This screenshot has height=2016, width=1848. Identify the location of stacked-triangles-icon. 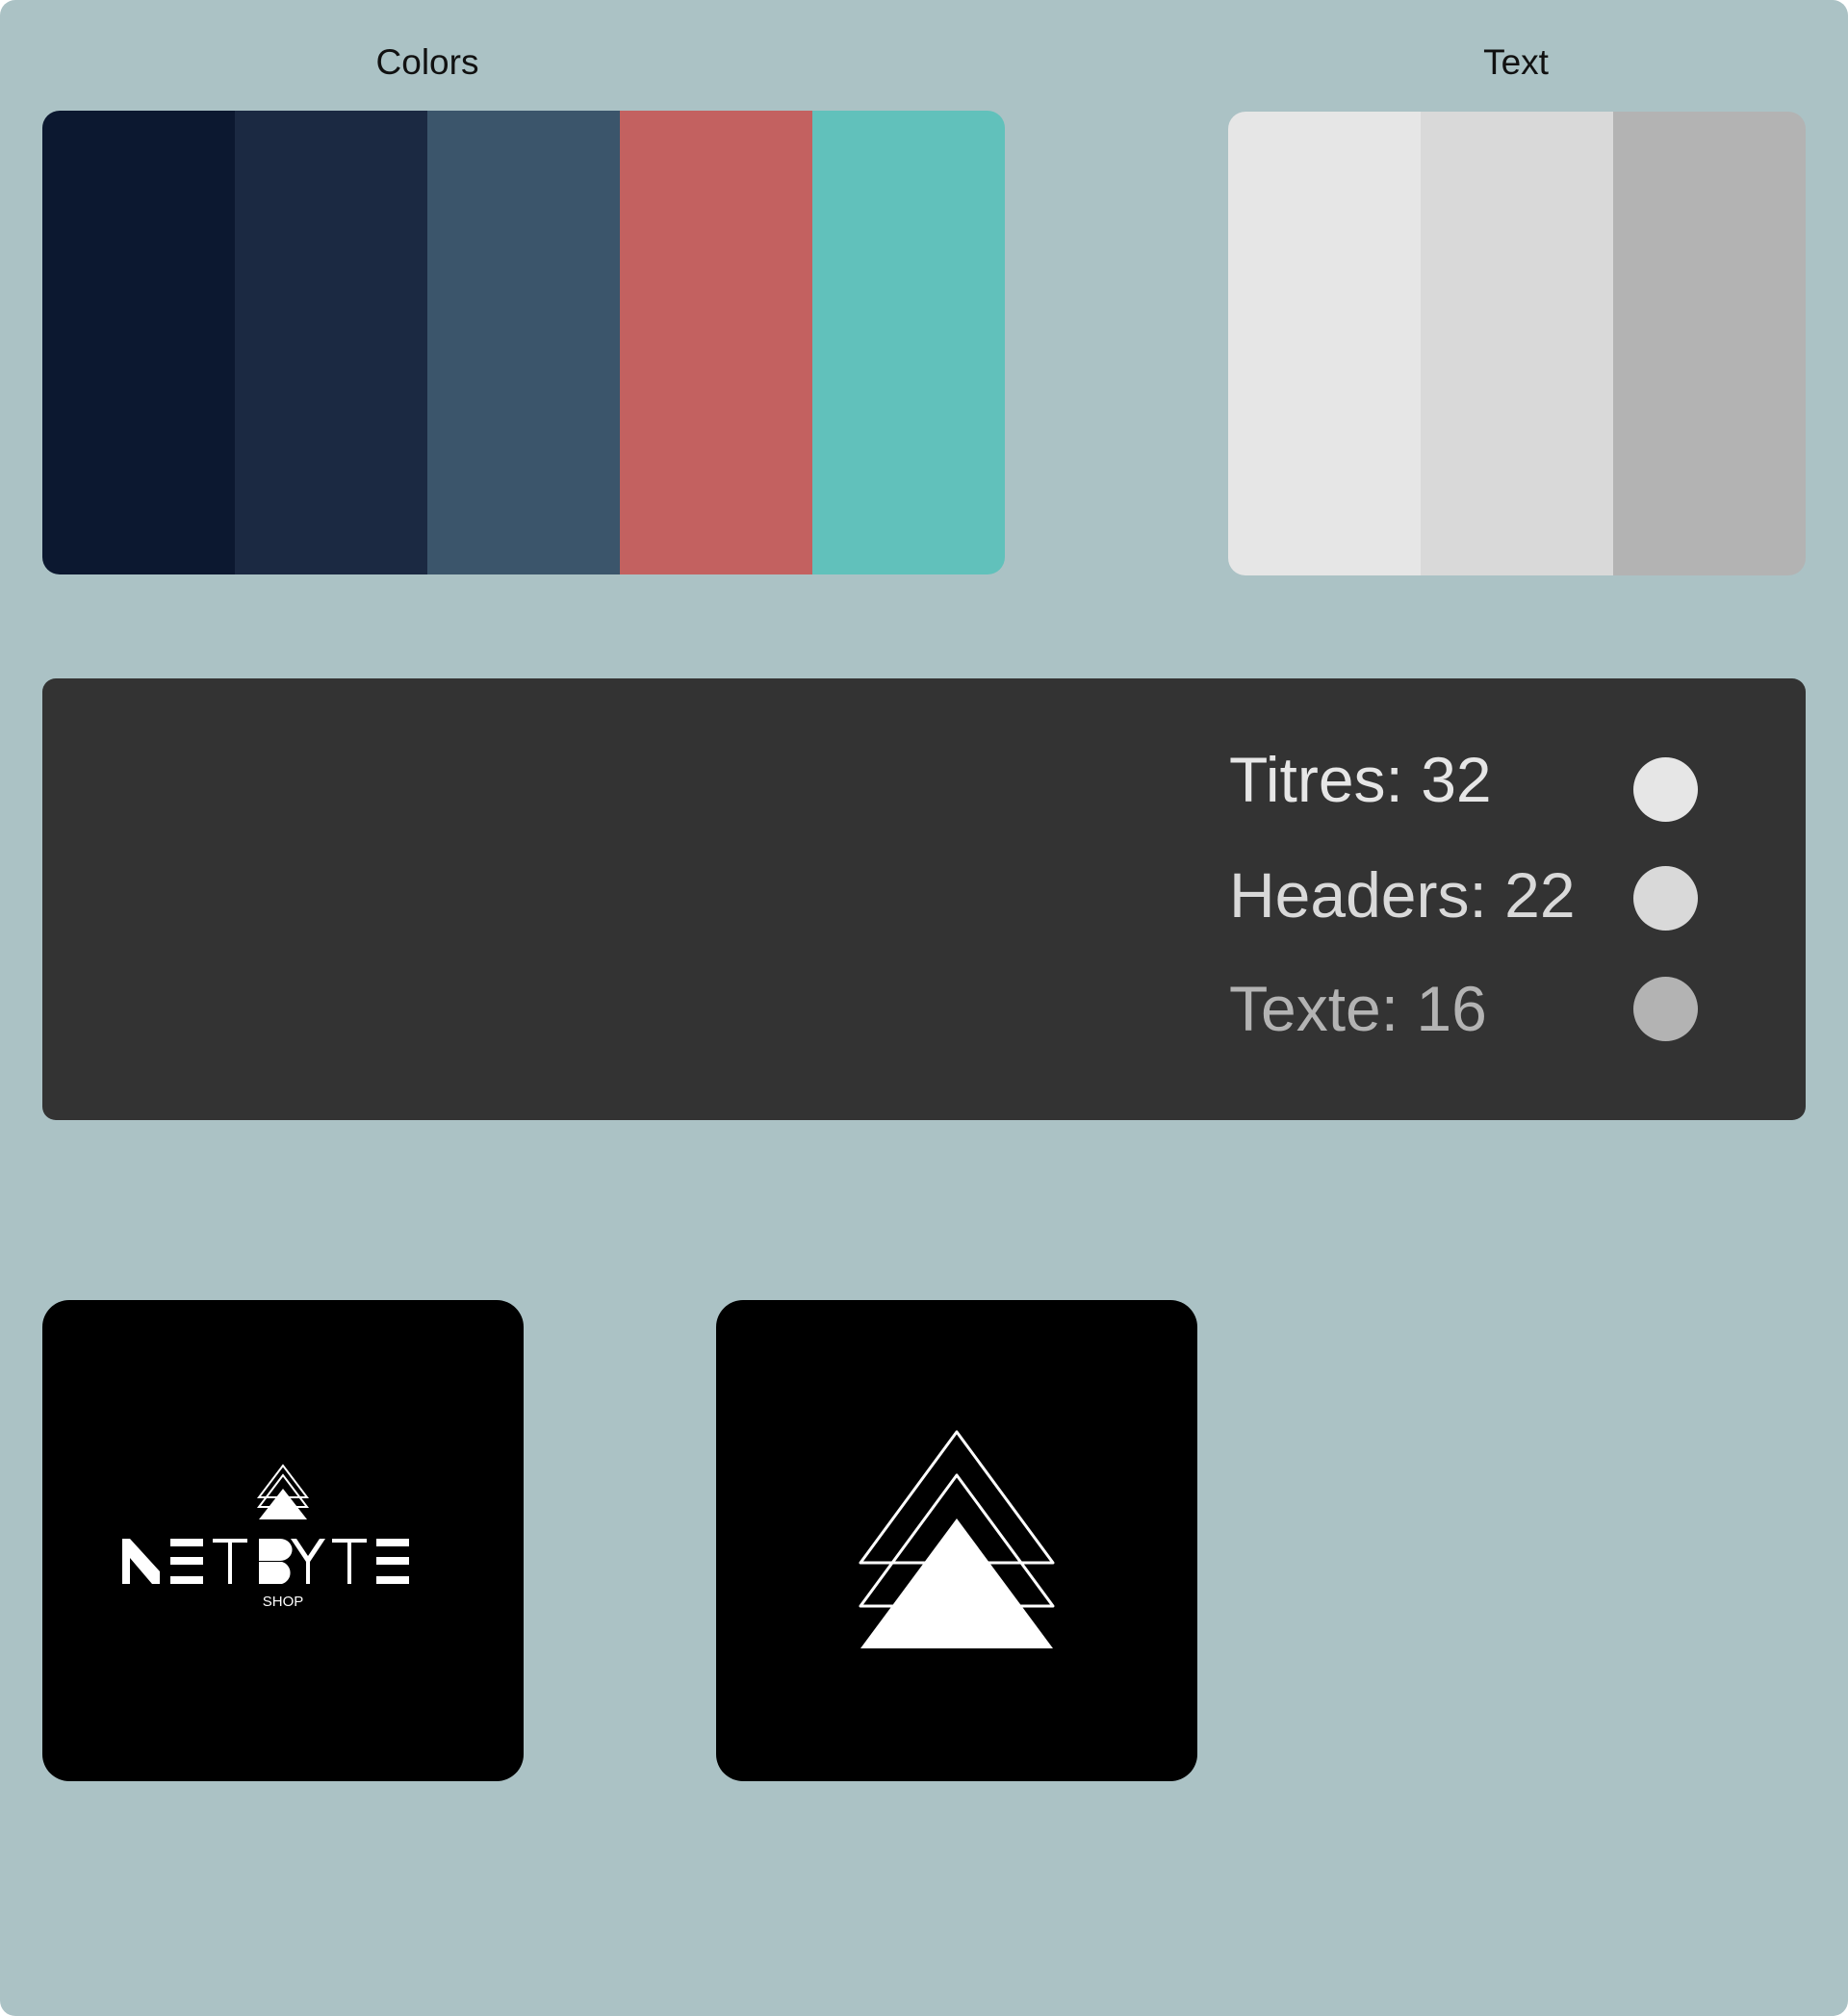
(957, 1539).